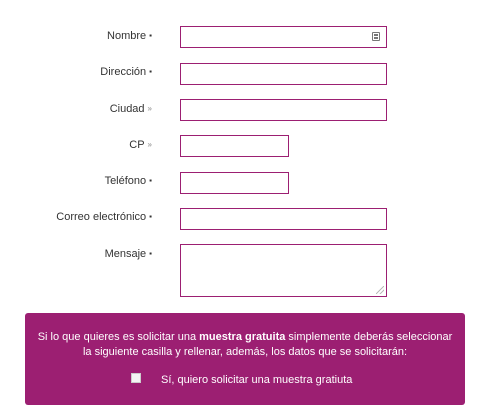 This screenshot has height=413, width=484. I want to click on label-telefono: Teléfono ▪, so click(128, 181).